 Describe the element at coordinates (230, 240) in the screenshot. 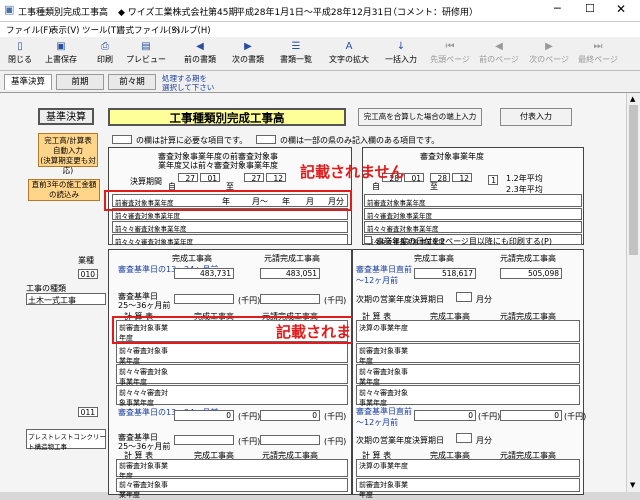

I see `left-row-4: 前々々々審査対象事業年度` at that location.